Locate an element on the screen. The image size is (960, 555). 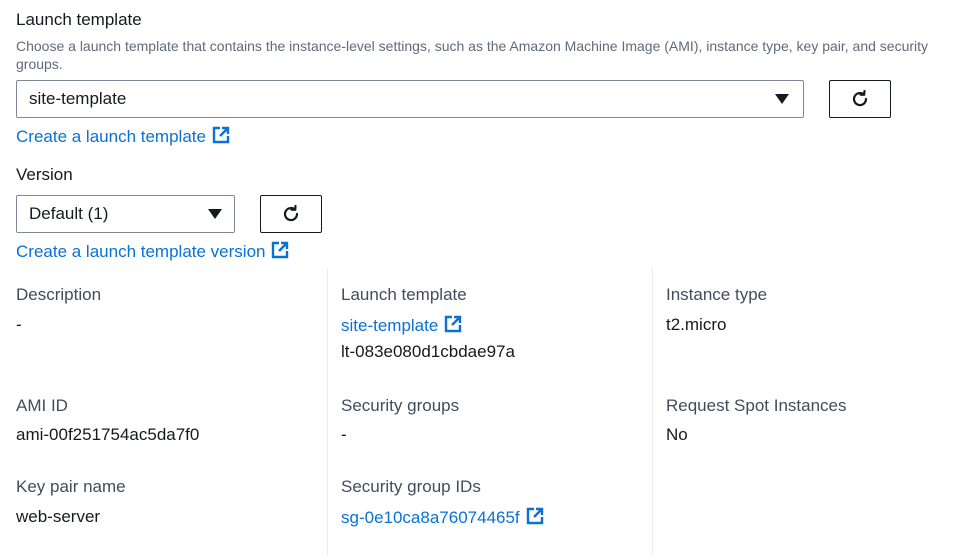
version-refresh-button is located at coordinates (291, 214).